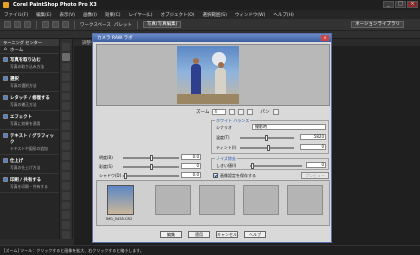  What do you see at coordinates (27, 24) in the screenshot?
I see `save-icon` at bounding box center [27, 24].